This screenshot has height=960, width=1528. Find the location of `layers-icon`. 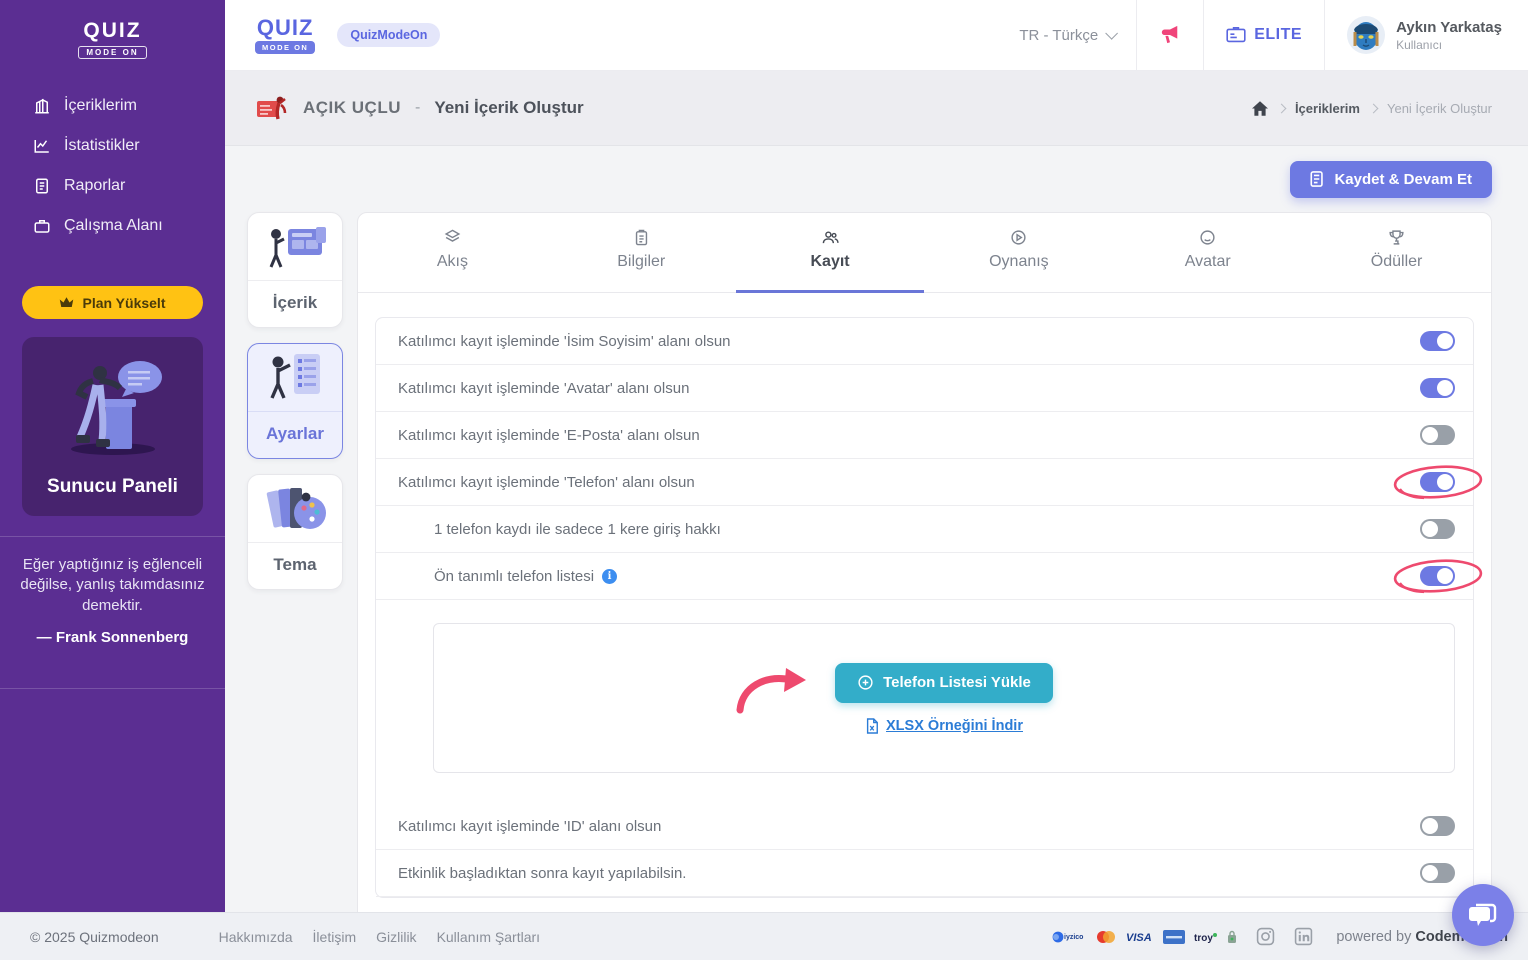

layers-icon is located at coordinates (452, 235).